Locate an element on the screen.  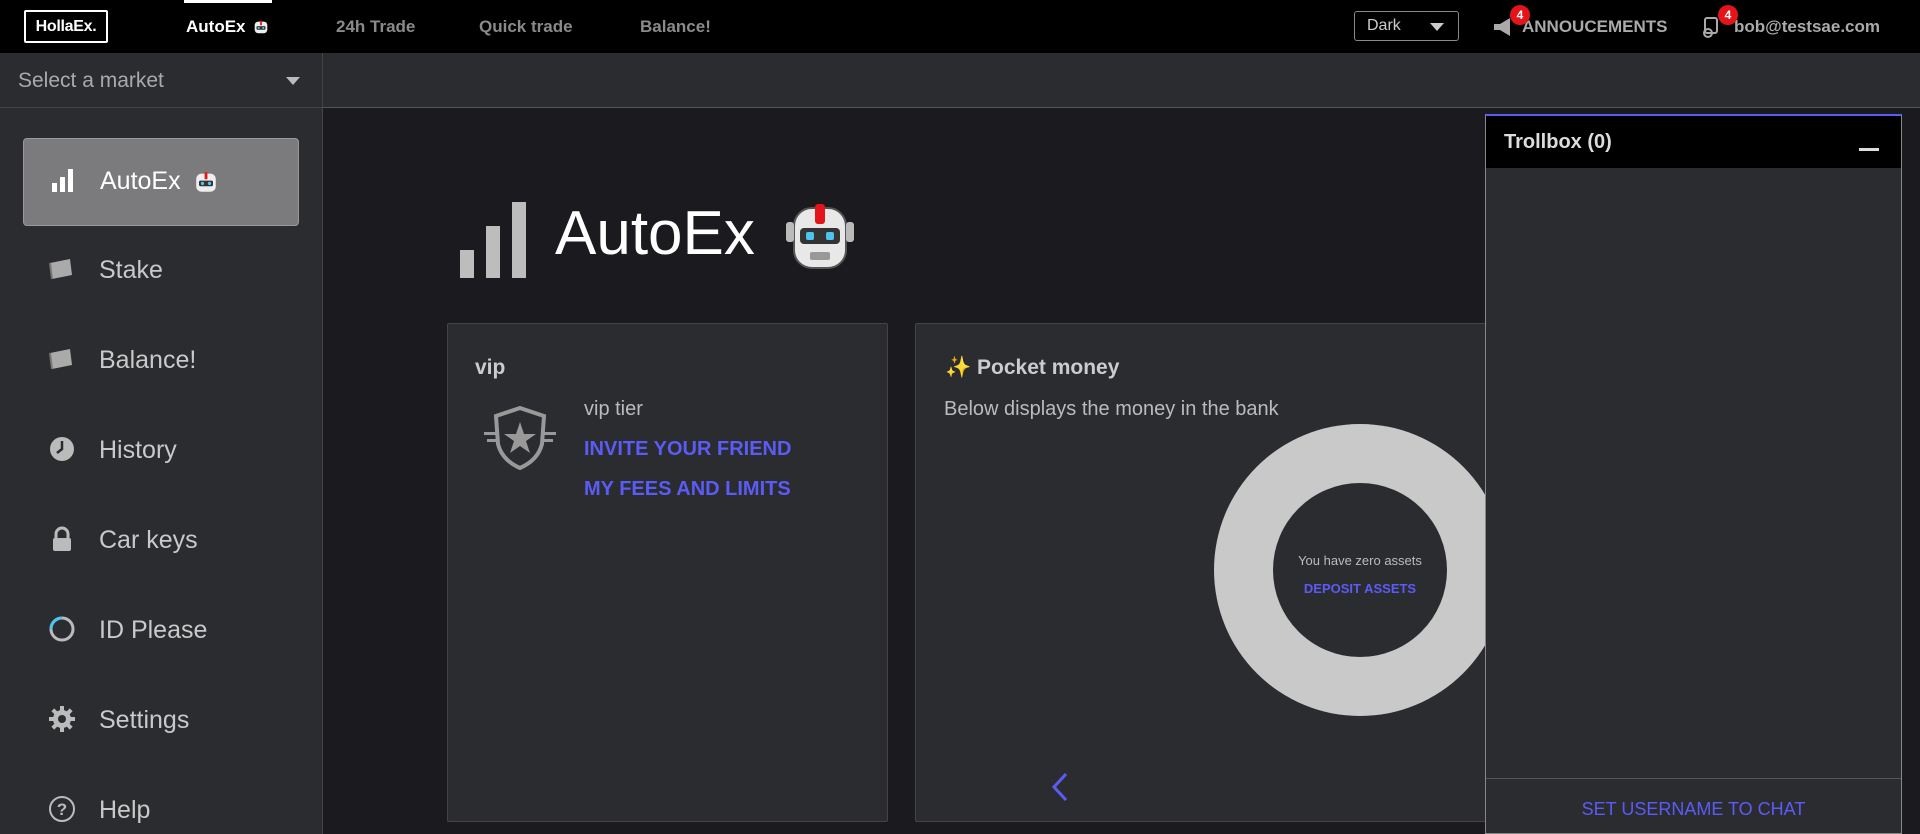
sidebar-item-label: Car keys is located at coordinates (148, 540).